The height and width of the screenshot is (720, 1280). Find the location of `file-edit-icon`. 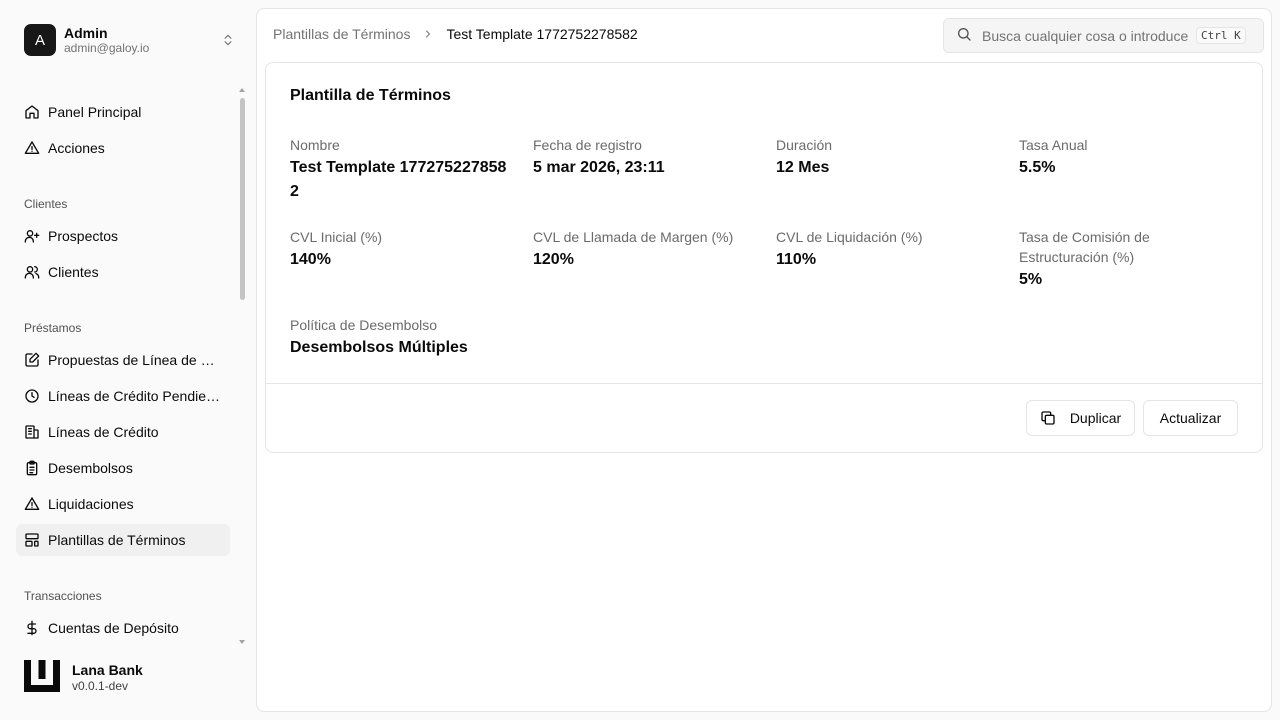

file-edit-icon is located at coordinates (32, 360).